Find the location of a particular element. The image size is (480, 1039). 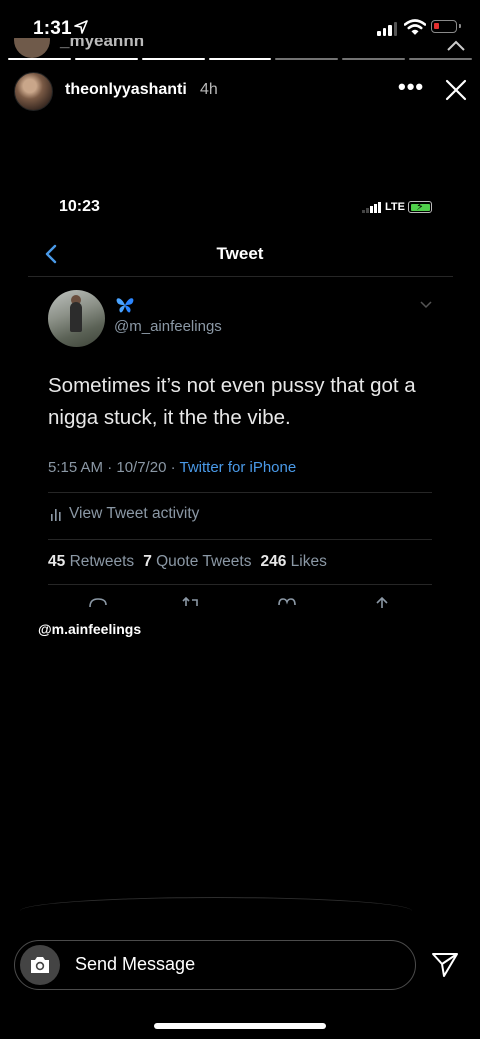

status-time: 1:31 is located at coordinates (52, 28).